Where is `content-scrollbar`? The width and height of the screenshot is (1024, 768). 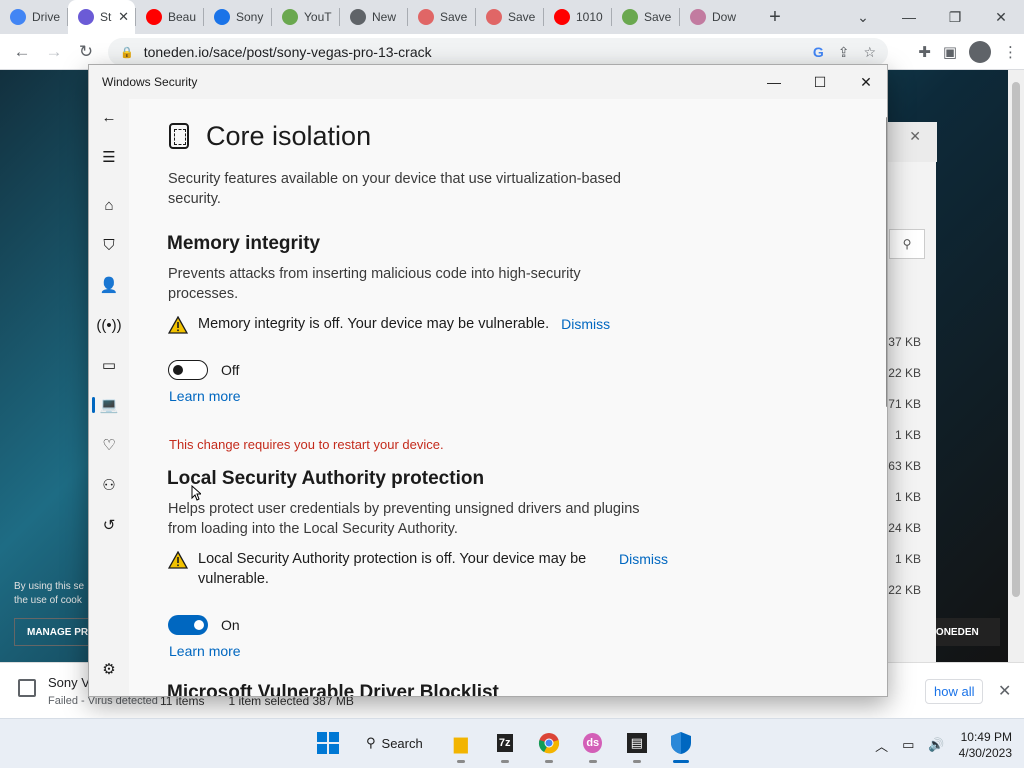
content-scrollbar is located at coordinates (885, 397).